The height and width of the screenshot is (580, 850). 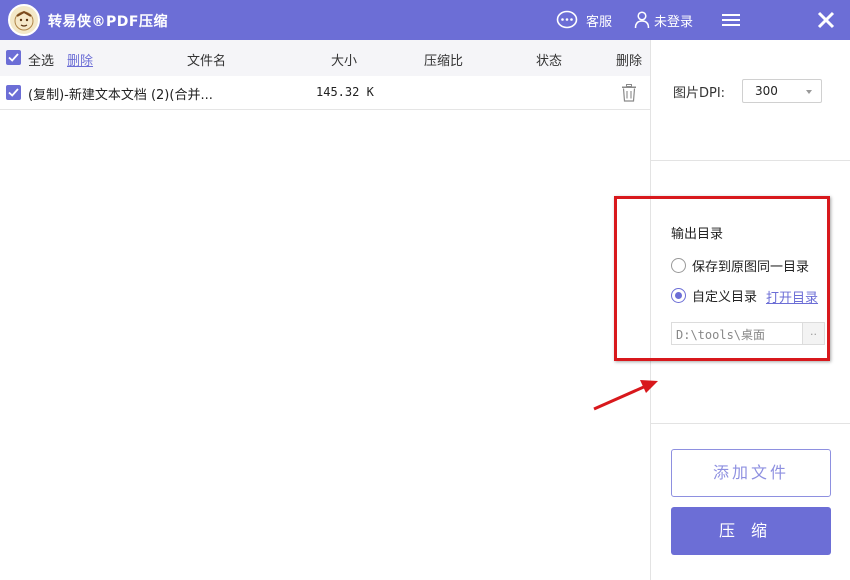 What do you see at coordinates (41, 59) in the screenshot?
I see `select-all-label: 全选` at bounding box center [41, 59].